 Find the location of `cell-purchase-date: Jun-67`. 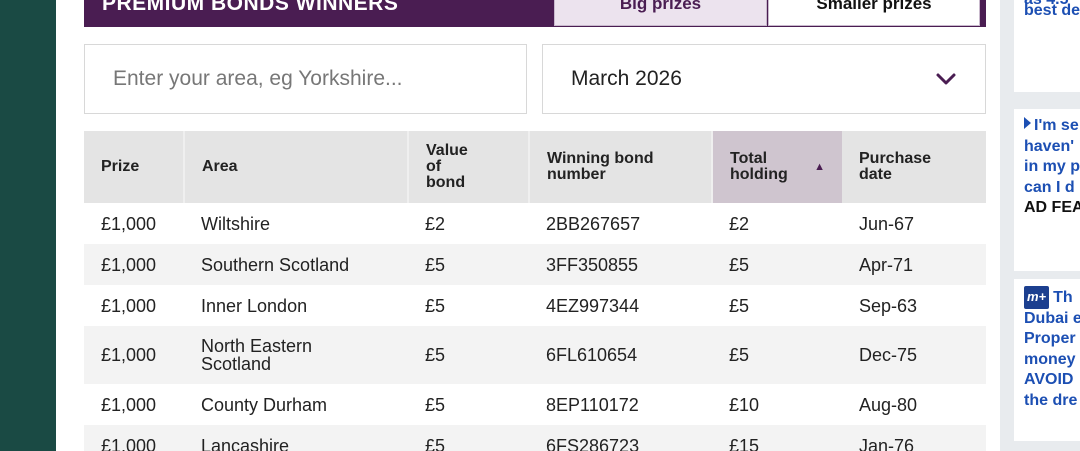

cell-purchase-date: Jun-67 is located at coordinates (887, 223).